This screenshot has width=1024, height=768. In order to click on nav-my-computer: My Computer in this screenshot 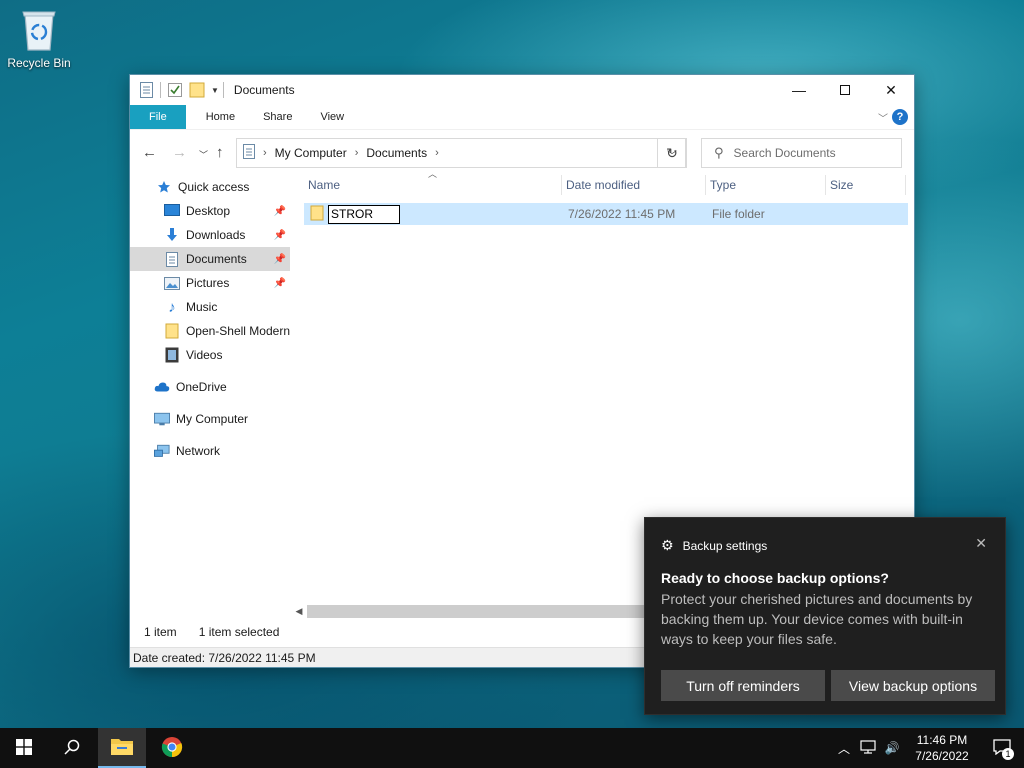, I will do `click(210, 419)`.